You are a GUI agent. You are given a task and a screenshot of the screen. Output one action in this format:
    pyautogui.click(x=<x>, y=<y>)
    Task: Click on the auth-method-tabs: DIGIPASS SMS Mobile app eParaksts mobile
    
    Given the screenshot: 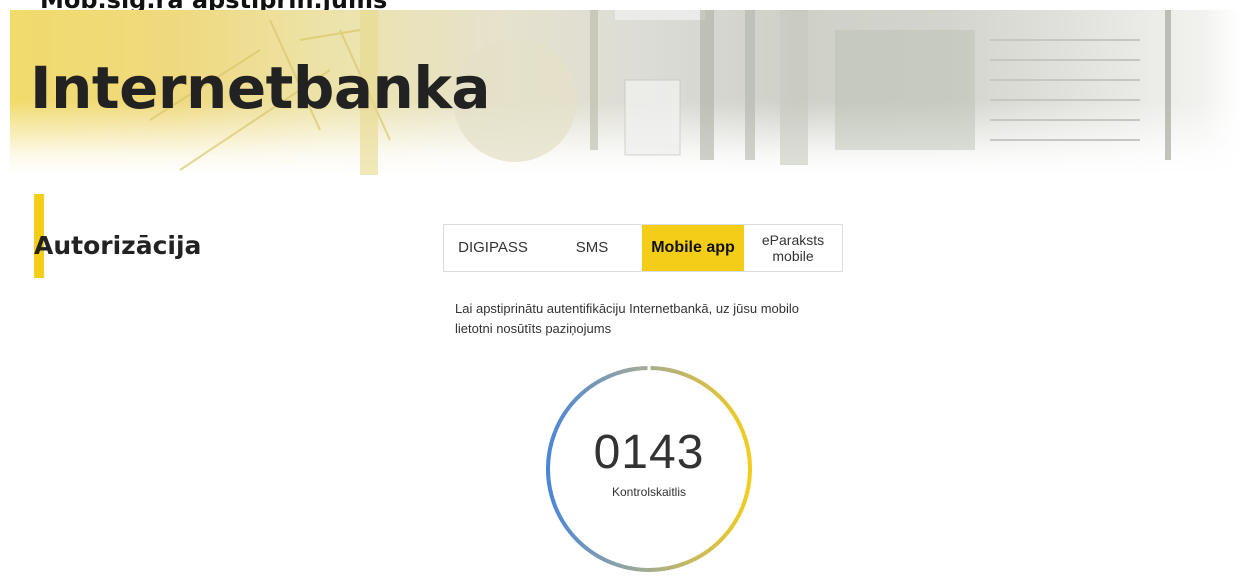 What is the action you would take?
    pyautogui.click(x=643, y=248)
    